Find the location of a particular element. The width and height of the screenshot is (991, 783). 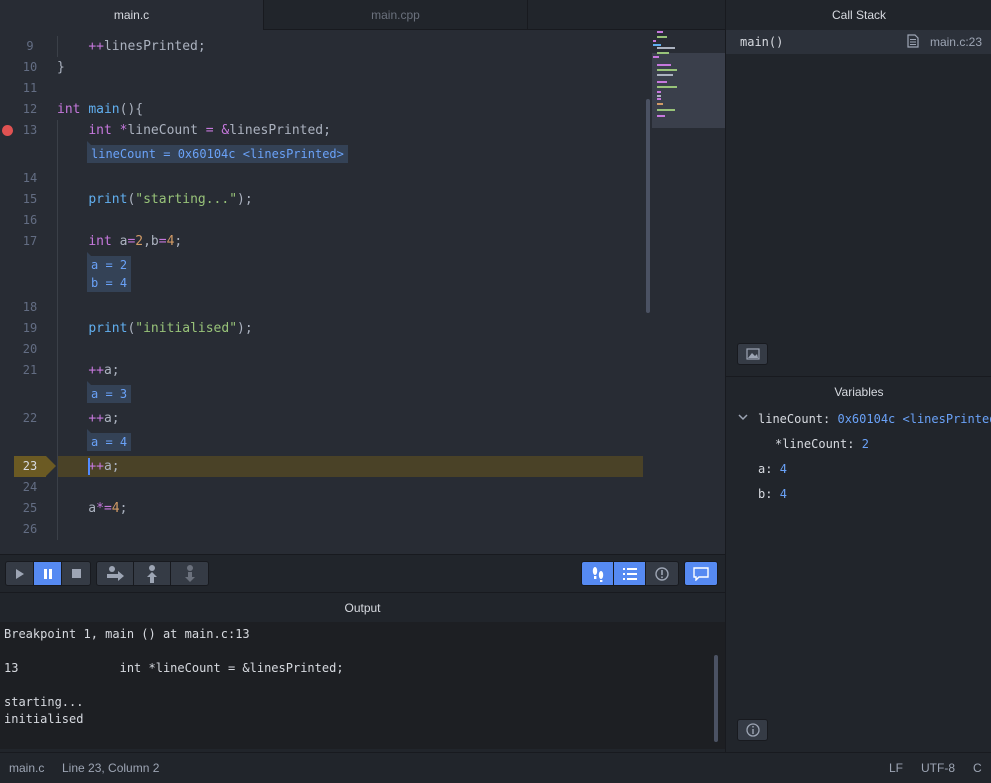

exceptions-toggle is located at coordinates (662, 573).